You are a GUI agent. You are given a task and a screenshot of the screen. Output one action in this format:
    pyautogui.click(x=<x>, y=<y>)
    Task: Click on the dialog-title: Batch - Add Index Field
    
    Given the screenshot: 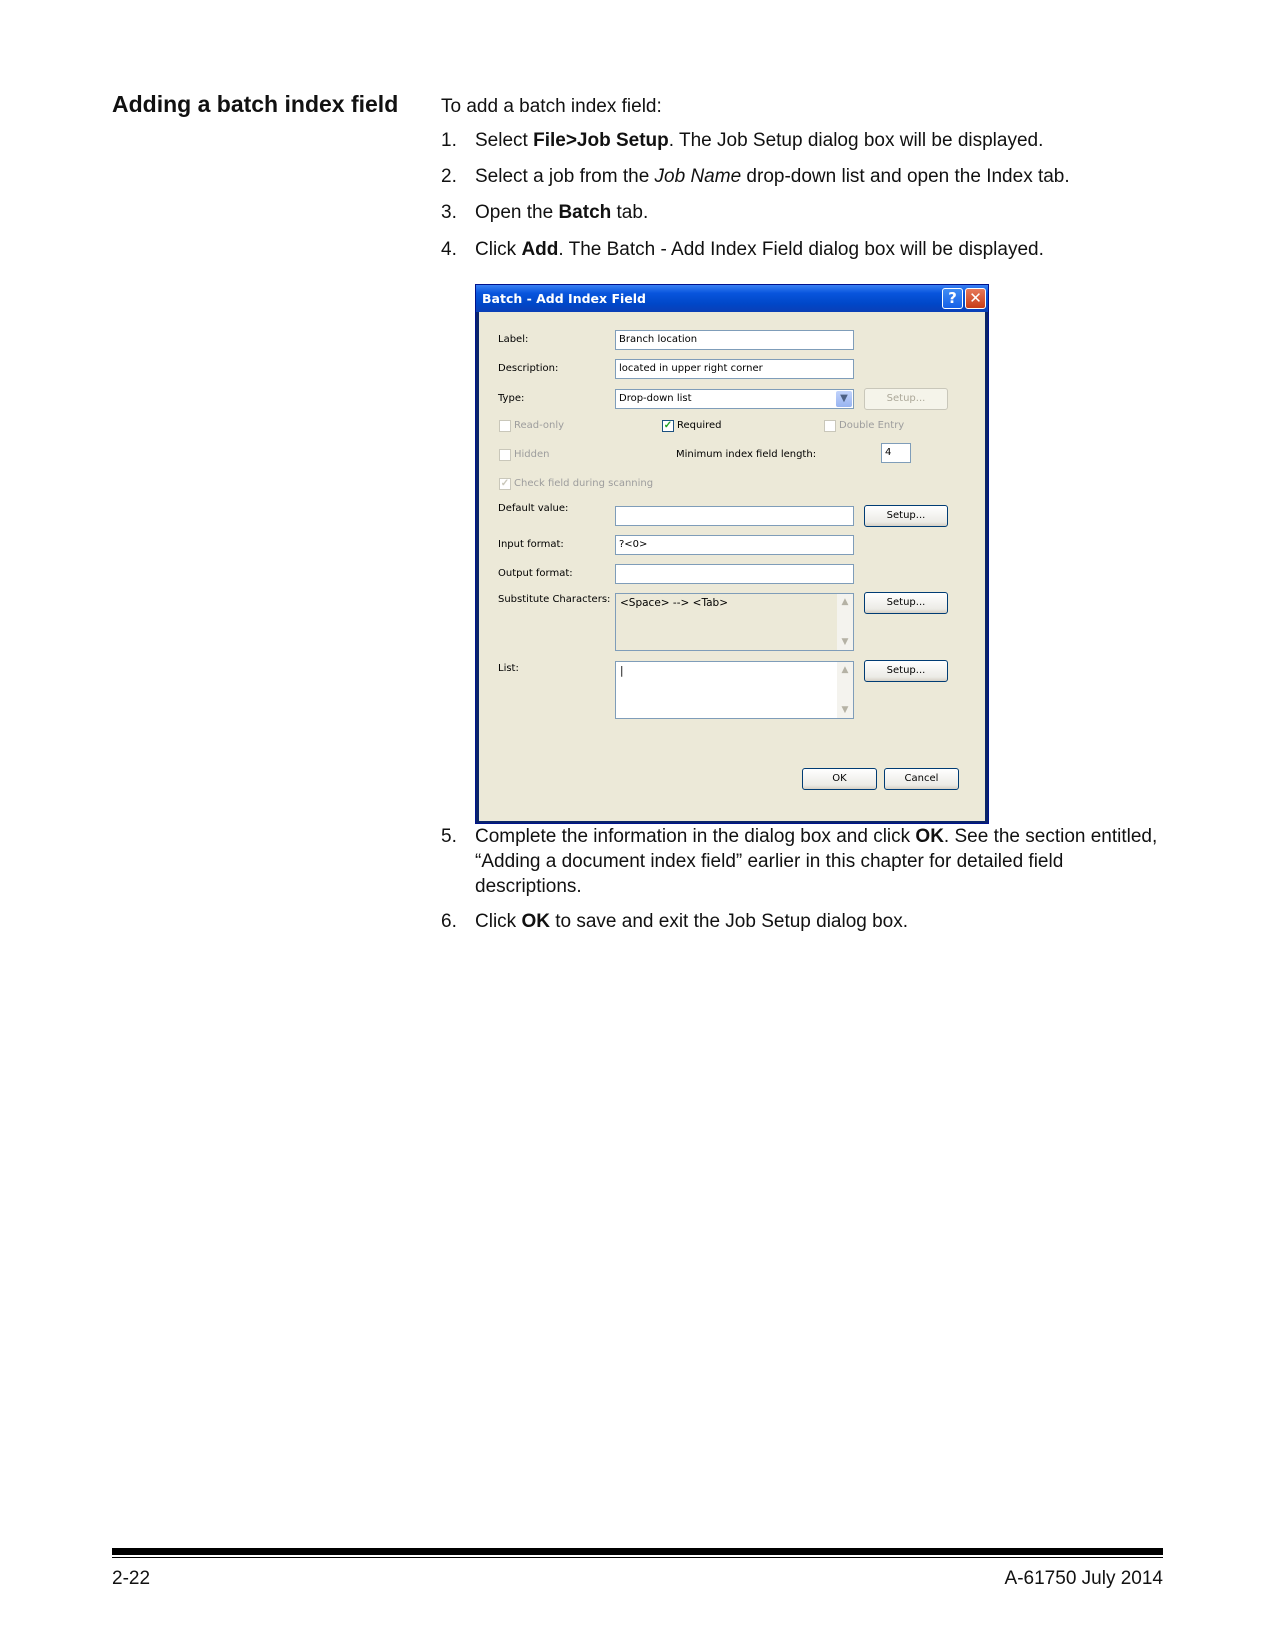 What is the action you would take?
    pyautogui.click(x=564, y=298)
    